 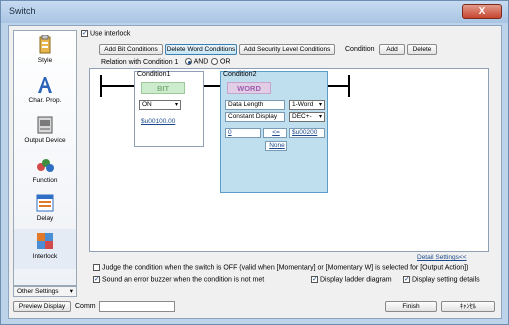 I want to click on sidebar-item-char-prop: Char. Prop., so click(x=45, y=93).